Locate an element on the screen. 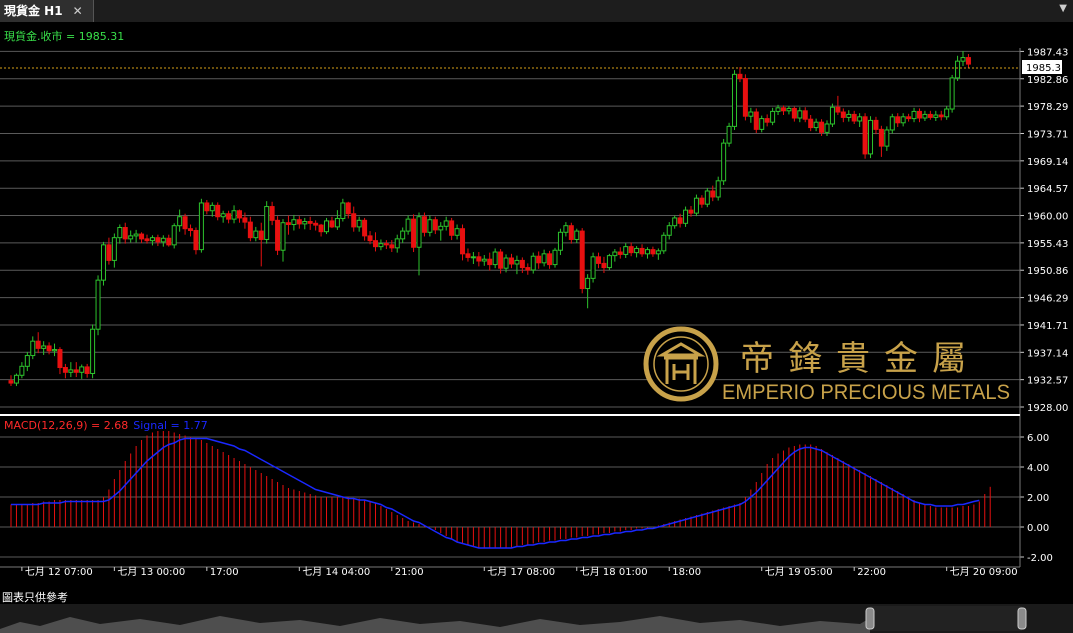 The image size is (1073, 633). price-tick-label: 1964.57 is located at coordinates (1047, 189).